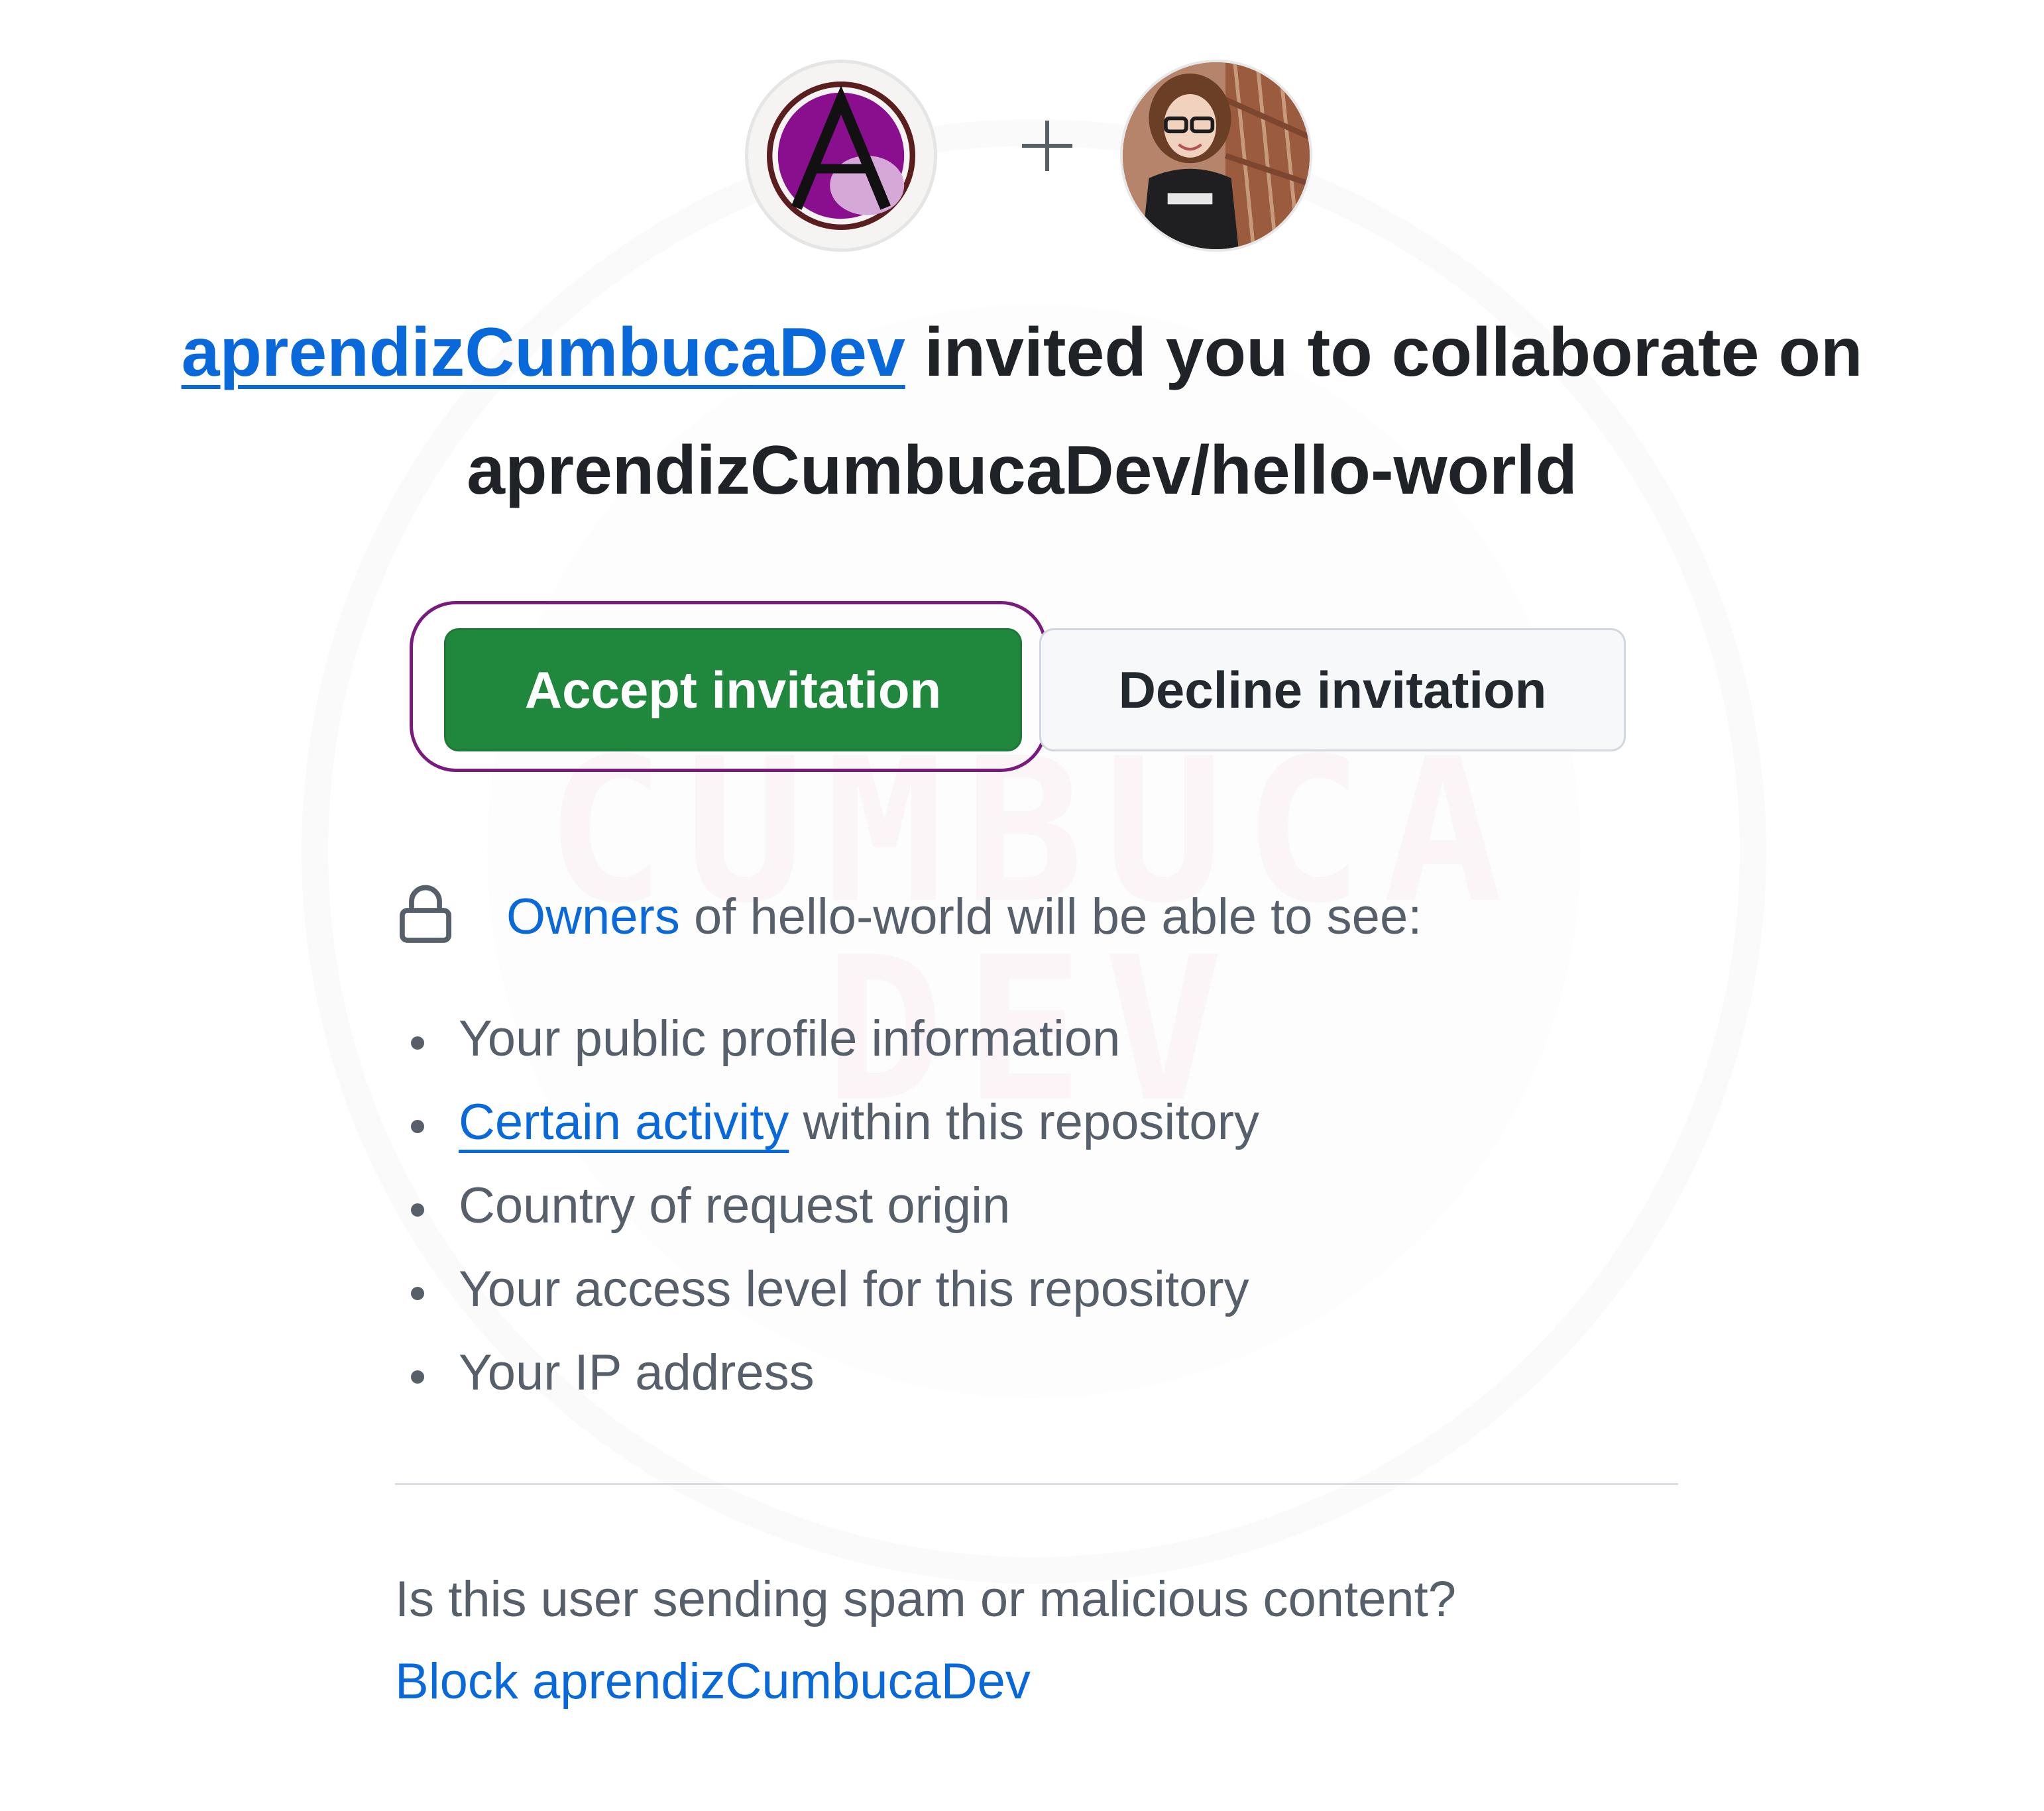 The width and height of the screenshot is (2044, 1811). I want to click on invite-text: invited you to collaborate on, so click(1393, 352).